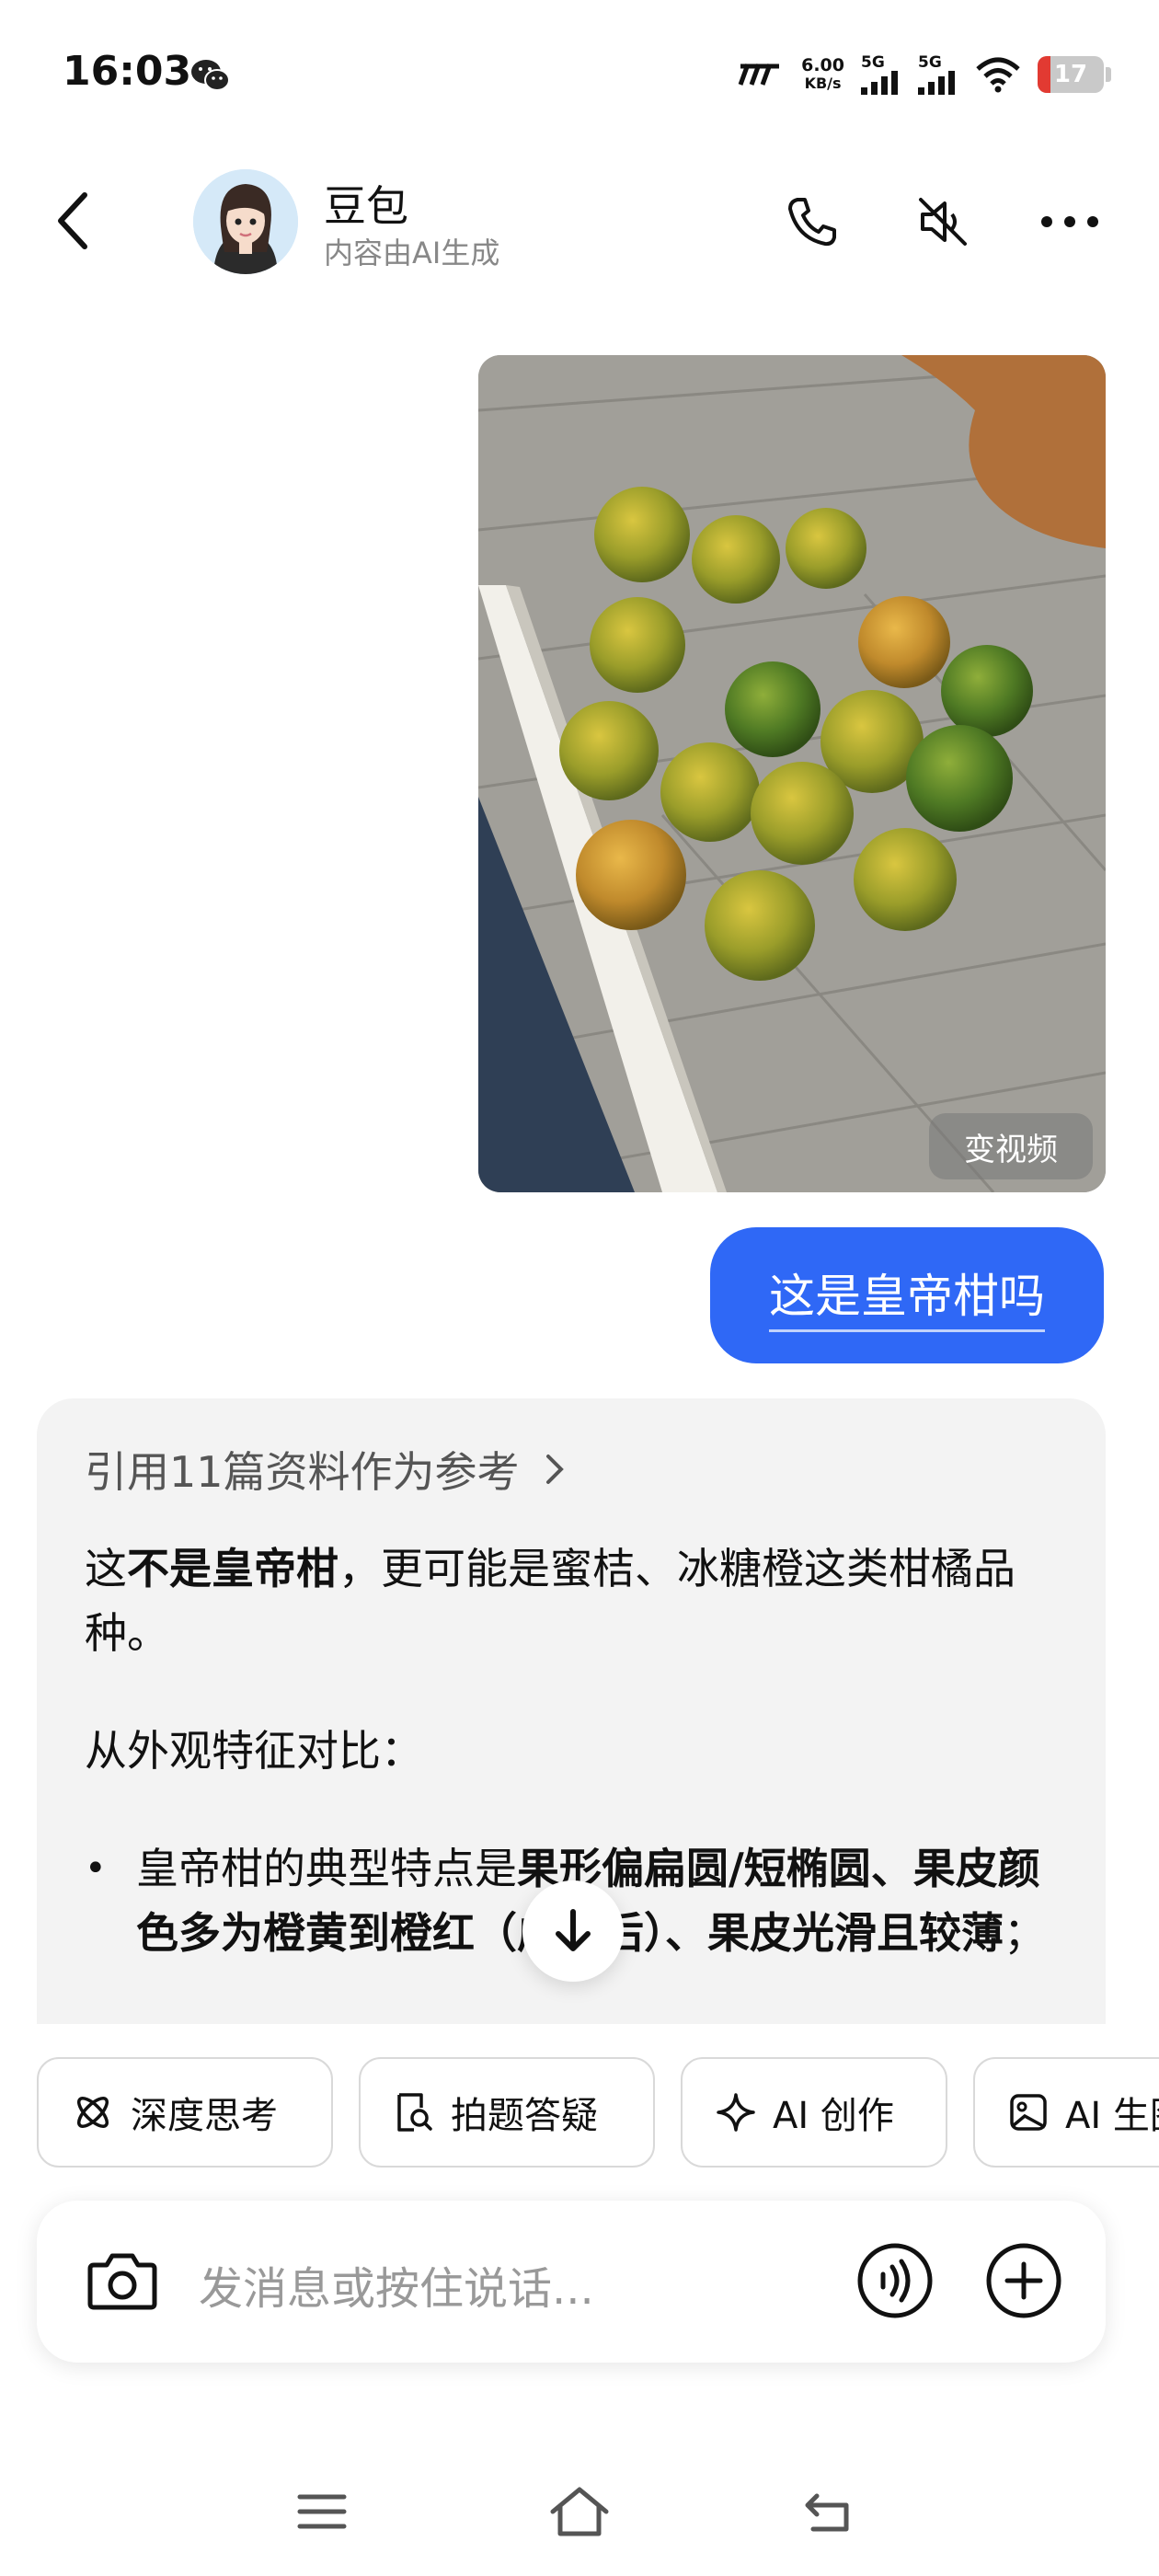 Image resolution: width=1159 pixels, height=2576 pixels. What do you see at coordinates (412, 253) in the screenshot?
I see `ai-generated-note: 内容由AI生成` at bounding box center [412, 253].